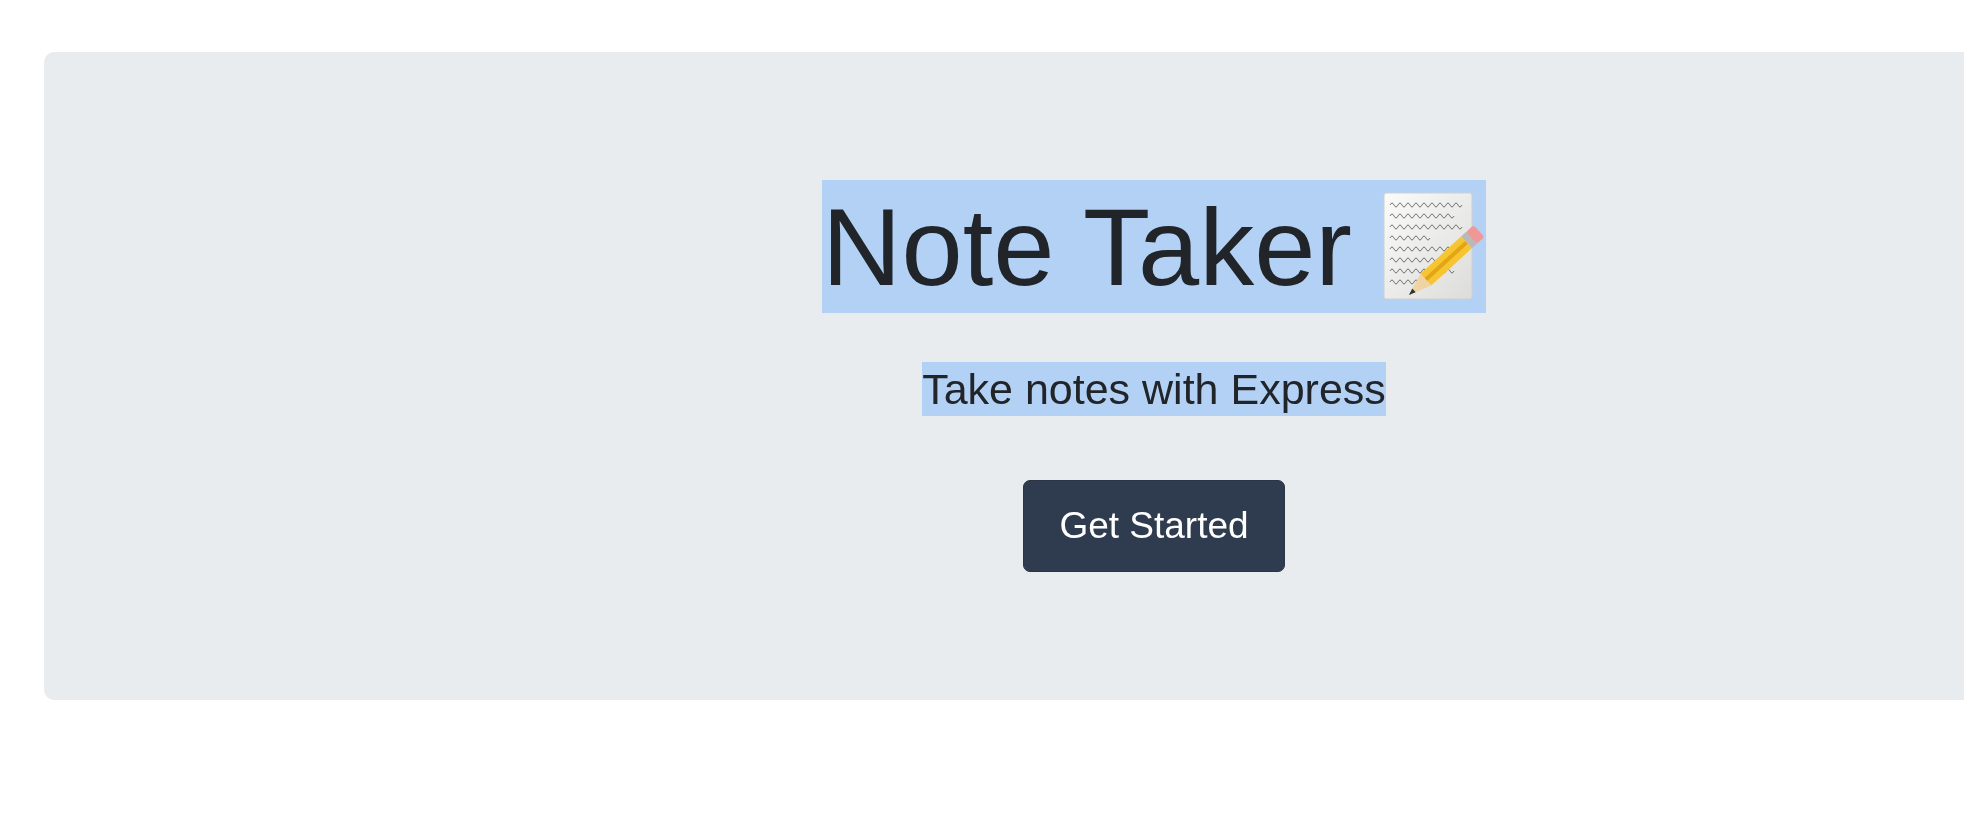 This screenshot has width=1964, height=814. I want to click on page-title: Note Taker, so click(1087, 247).